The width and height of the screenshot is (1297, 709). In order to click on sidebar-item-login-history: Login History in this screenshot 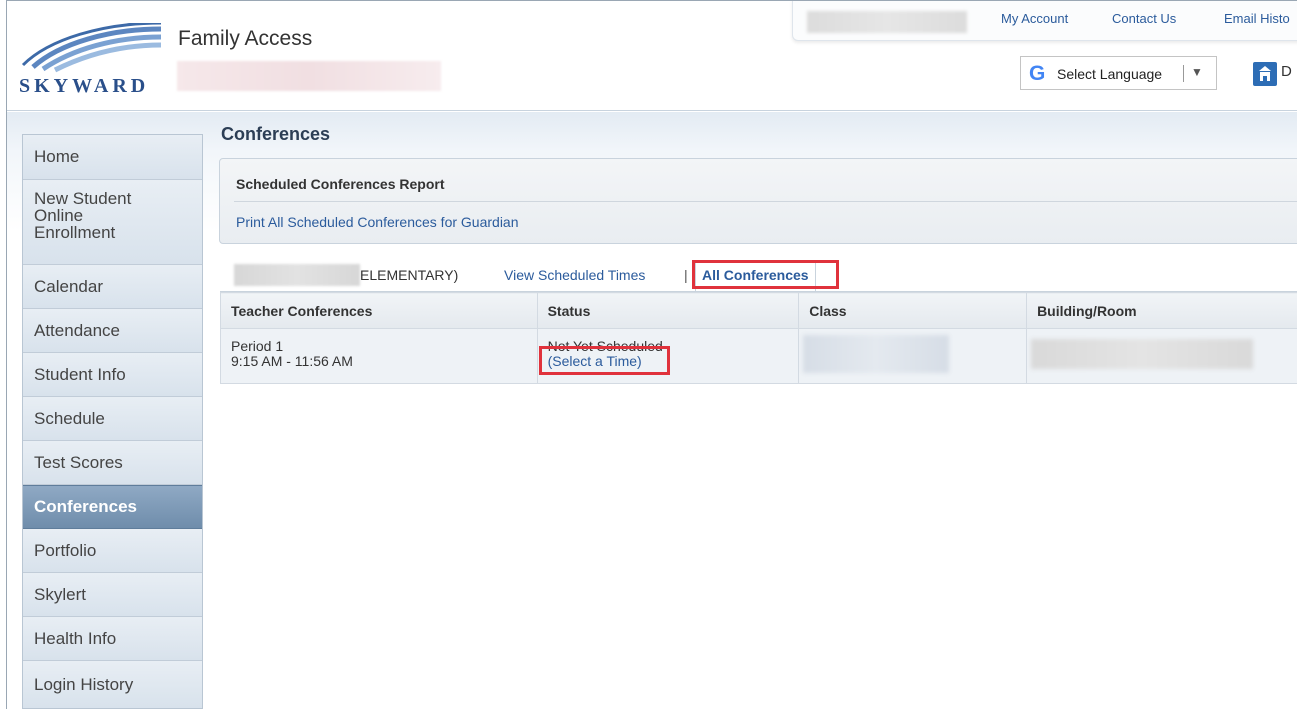, I will do `click(112, 684)`.